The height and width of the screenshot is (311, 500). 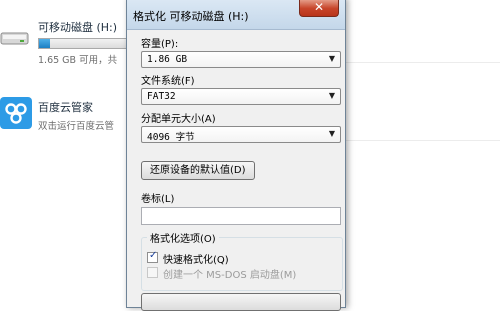 I want to click on close-icon: ✕, so click(x=319, y=7).